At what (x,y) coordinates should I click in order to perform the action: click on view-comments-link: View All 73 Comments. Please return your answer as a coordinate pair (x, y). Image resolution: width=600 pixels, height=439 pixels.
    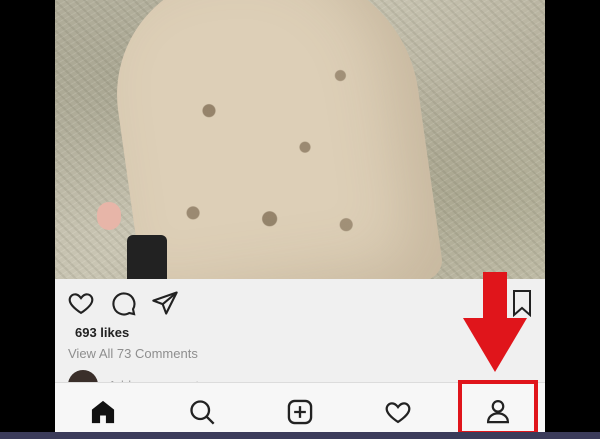
    Looking at the image, I should click on (133, 353).